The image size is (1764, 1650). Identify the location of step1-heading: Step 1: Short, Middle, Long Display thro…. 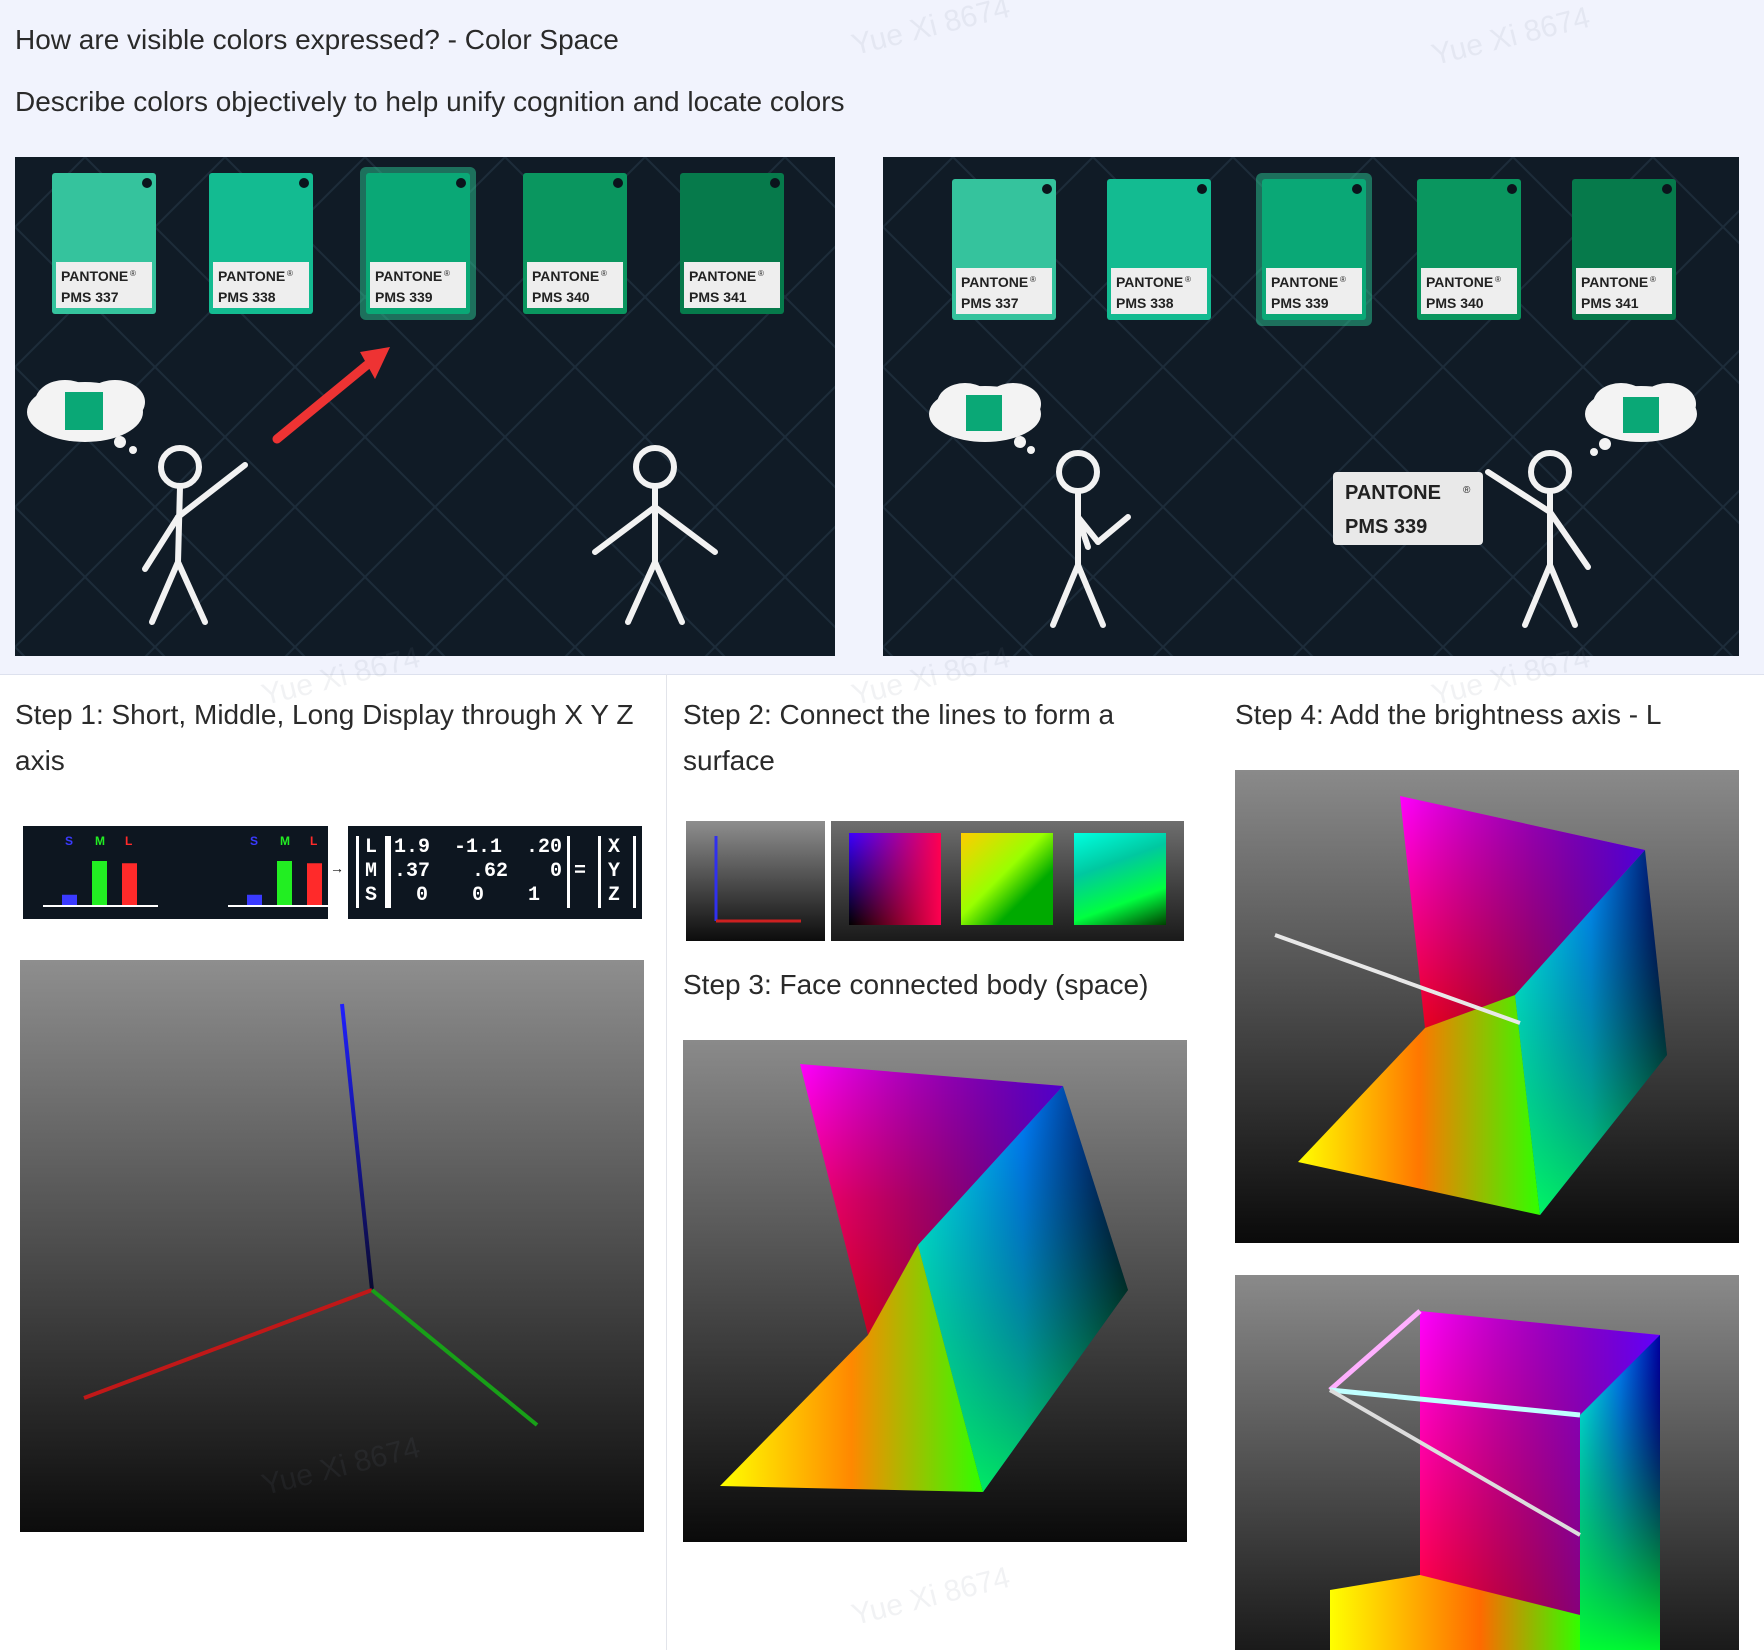
(324, 737).